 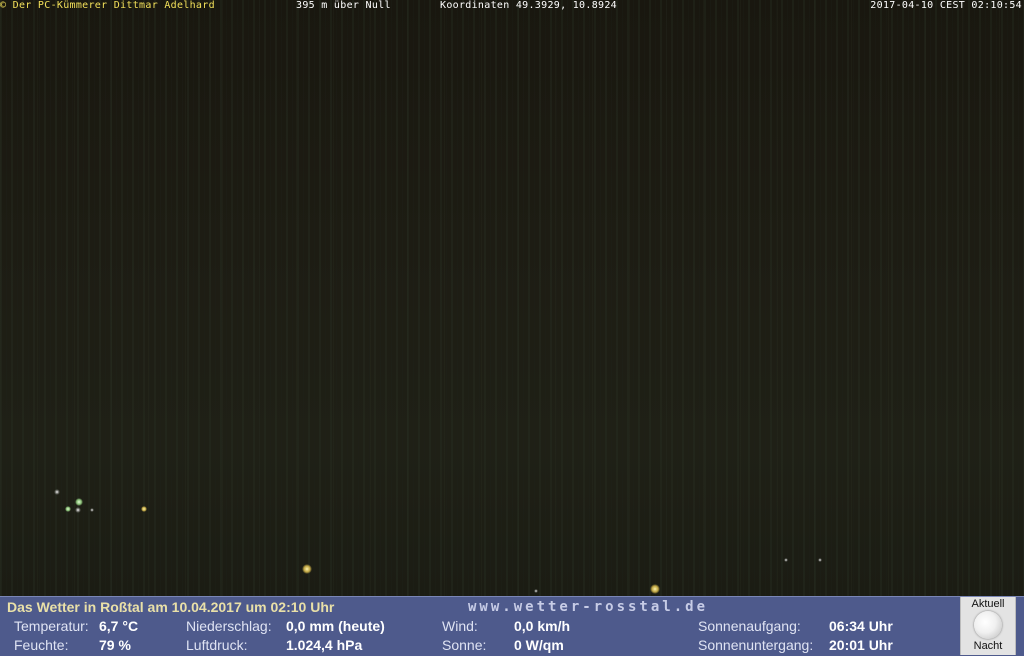 What do you see at coordinates (107, 5) in the screenshot?
I see `copyright-text: © Der PC-Kümmerer Dittmar Adelhard` at bounding box center [107, 5].